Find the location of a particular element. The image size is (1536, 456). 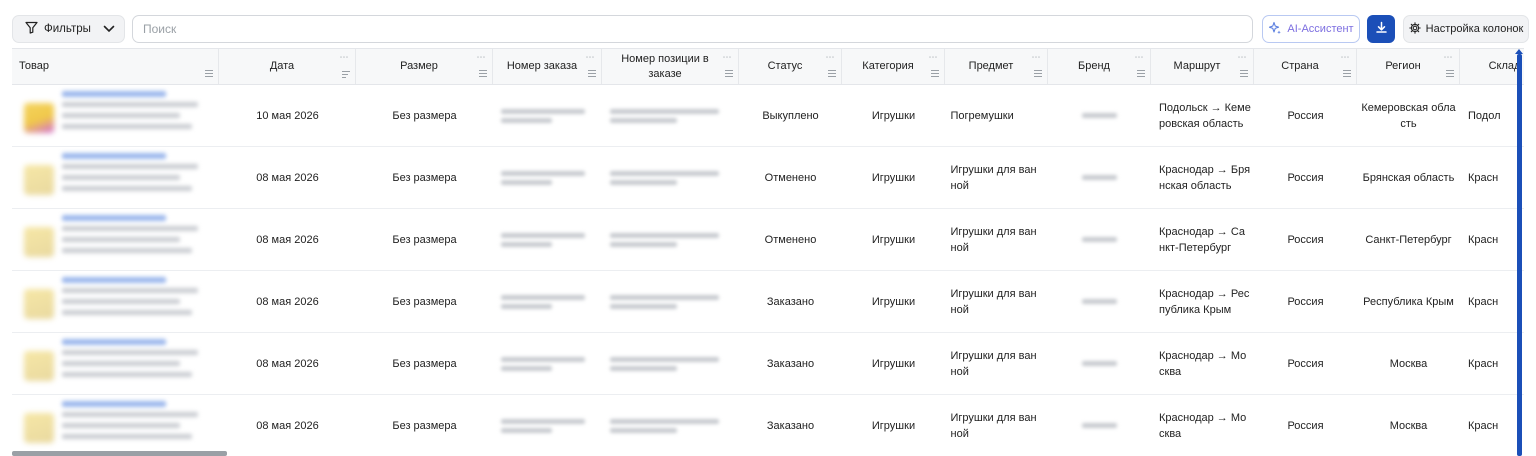

route-value: Краснодар → Санкт-Петербург is located at coordinates (1202, 239).